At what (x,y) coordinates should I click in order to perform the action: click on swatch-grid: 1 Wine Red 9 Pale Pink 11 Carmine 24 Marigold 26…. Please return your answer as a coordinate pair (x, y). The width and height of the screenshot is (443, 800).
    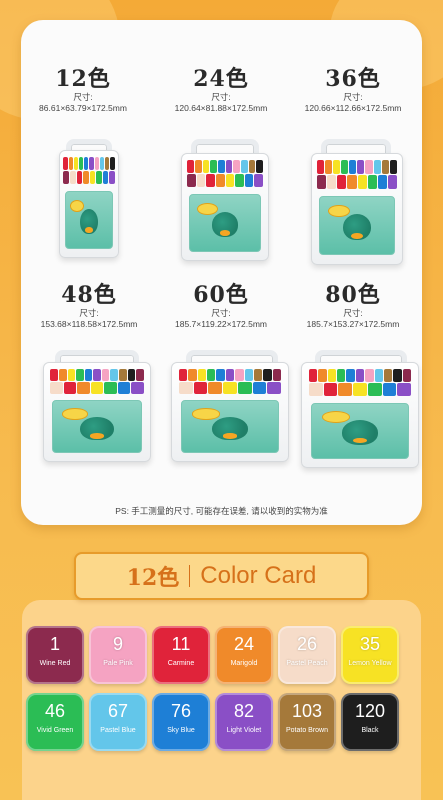
    Looking at the image, I should click on (221, 688).